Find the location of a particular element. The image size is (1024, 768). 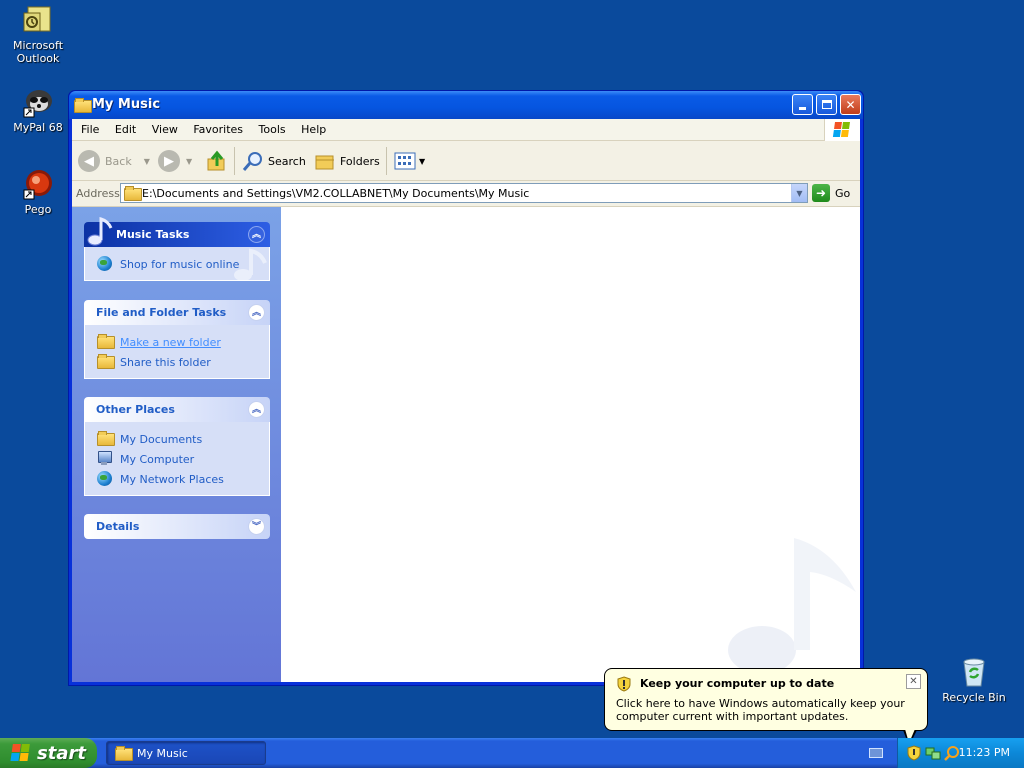

menu-favorites: Favorites is located at coordinates (218, 129).